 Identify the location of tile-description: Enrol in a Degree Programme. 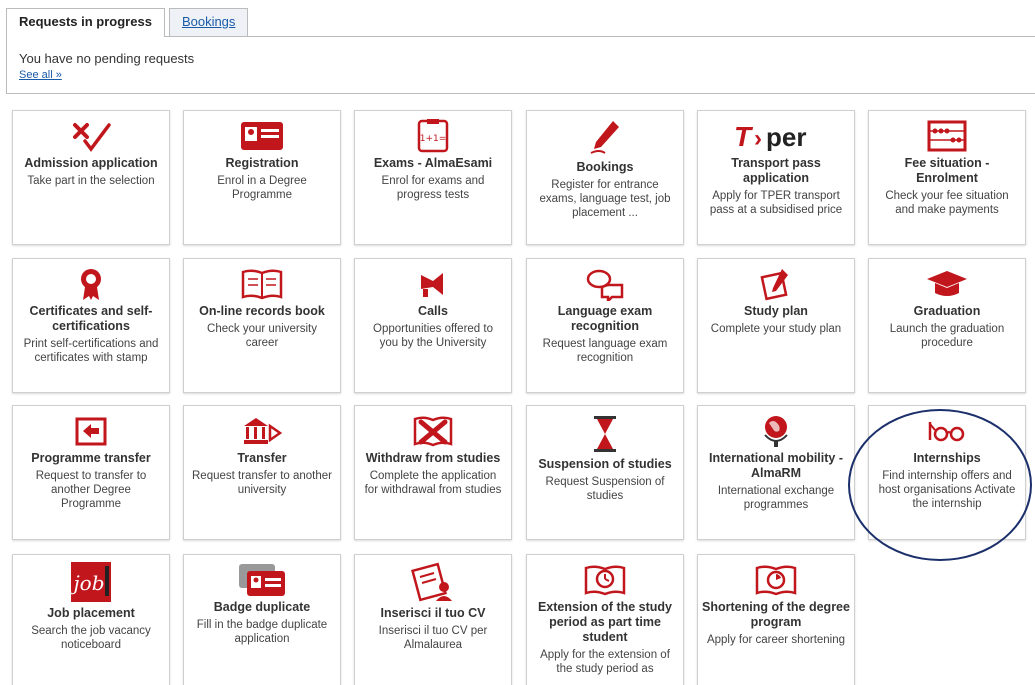
(262, 188).